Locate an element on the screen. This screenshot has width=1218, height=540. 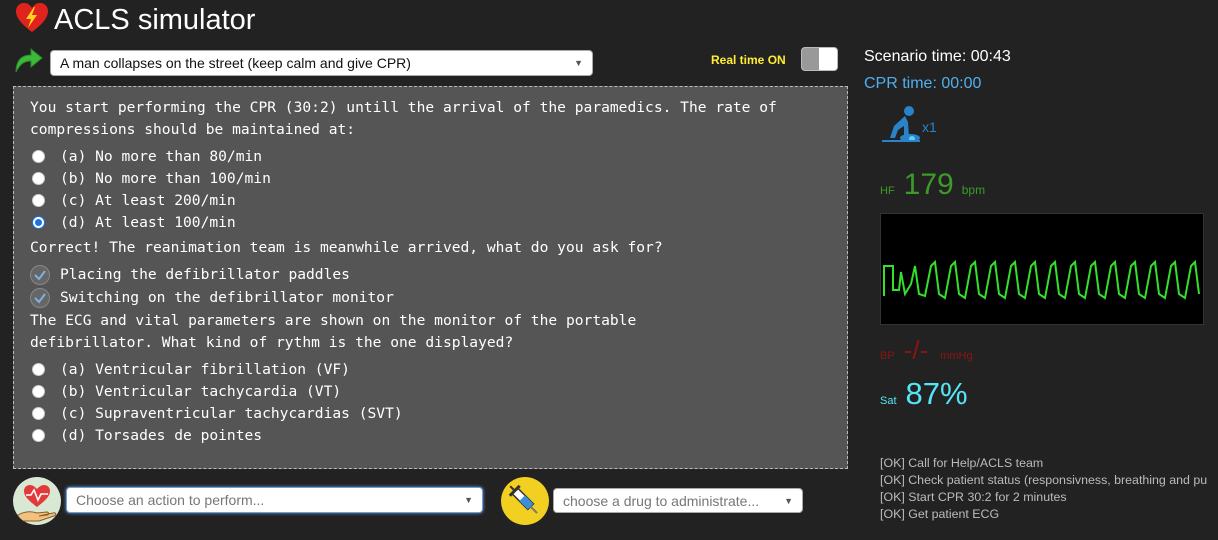
hf-value: 179 is located at coordinates (928, 184).